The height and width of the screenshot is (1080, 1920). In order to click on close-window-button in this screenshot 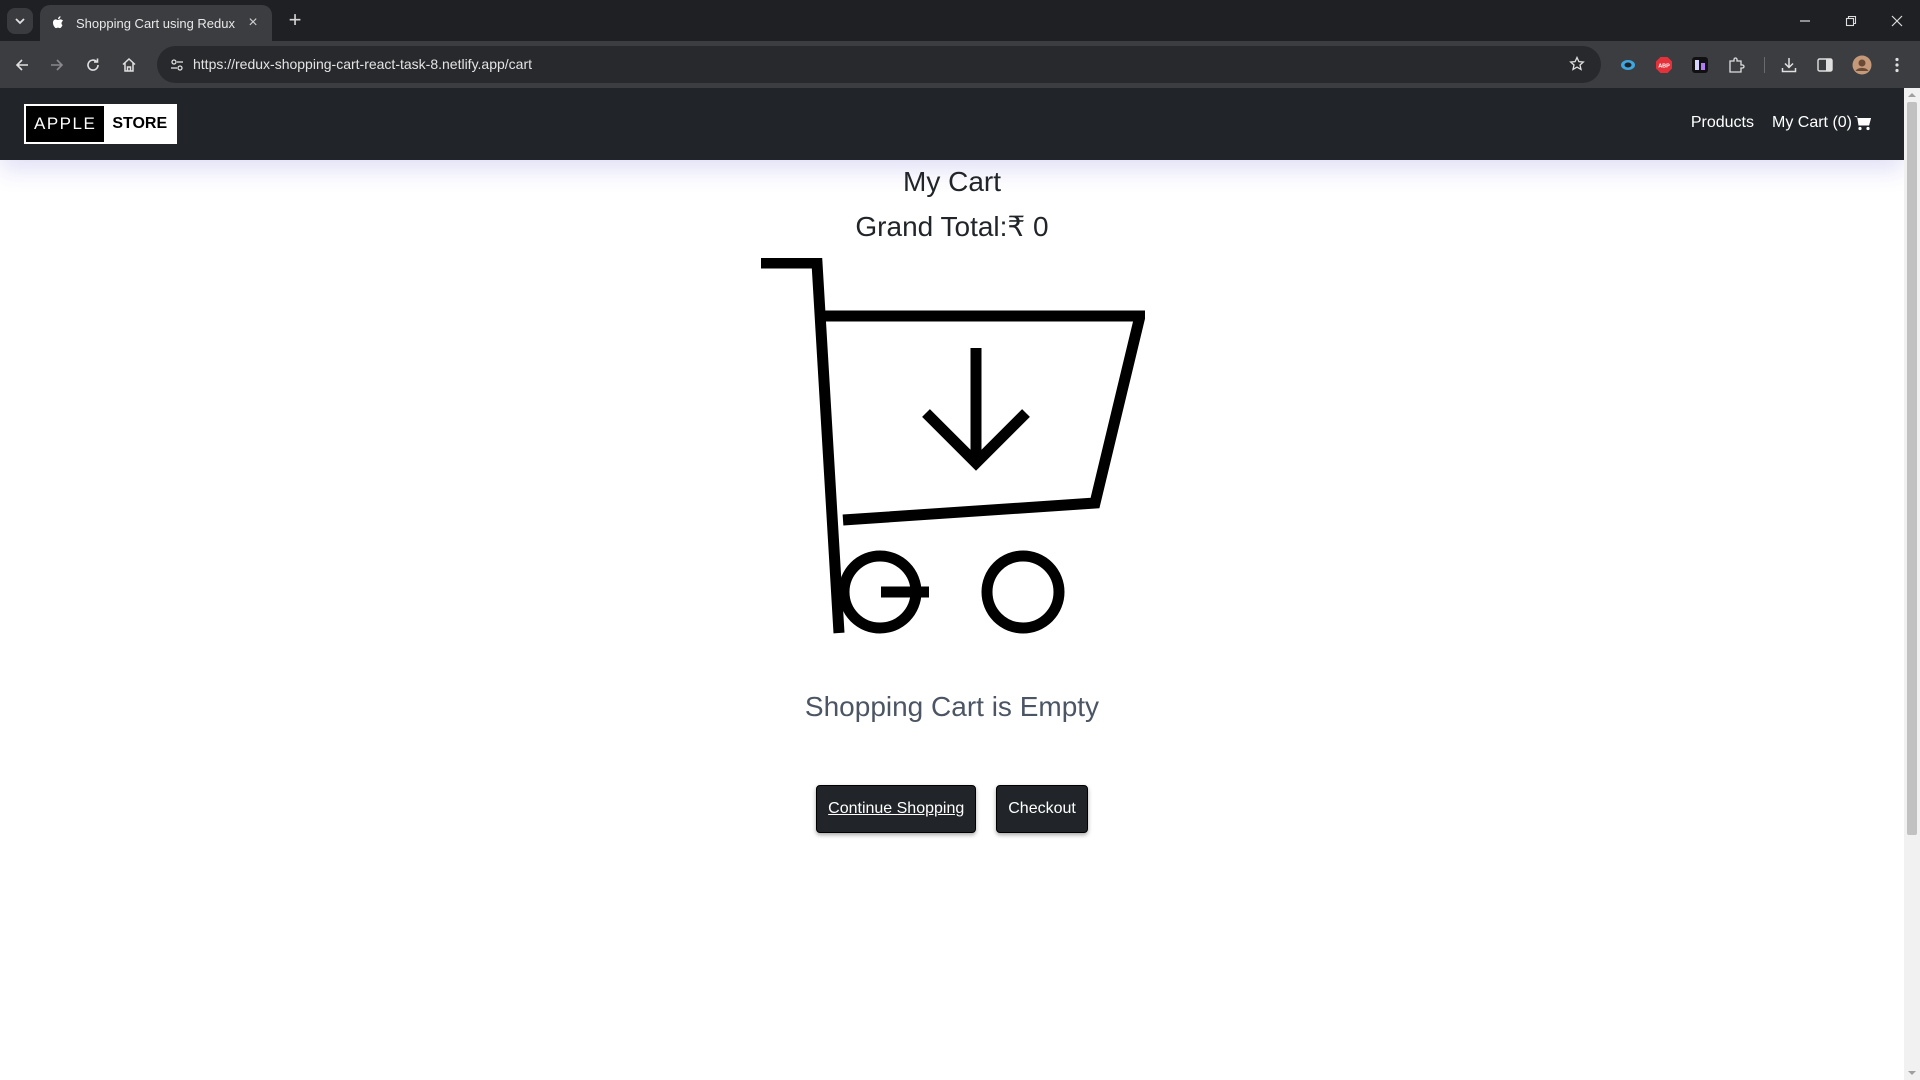, I will do `click(1897, 20)`.